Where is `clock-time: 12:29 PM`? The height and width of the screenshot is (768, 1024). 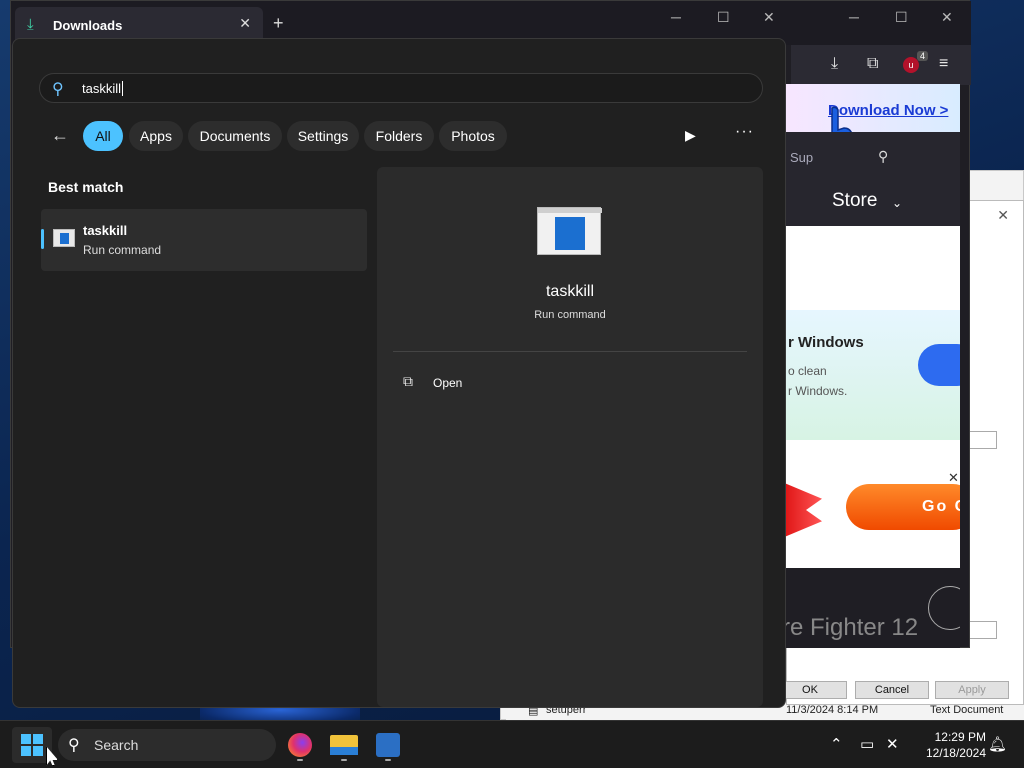
clock-time: 12:29 PM is located at coordinates (960, 737).